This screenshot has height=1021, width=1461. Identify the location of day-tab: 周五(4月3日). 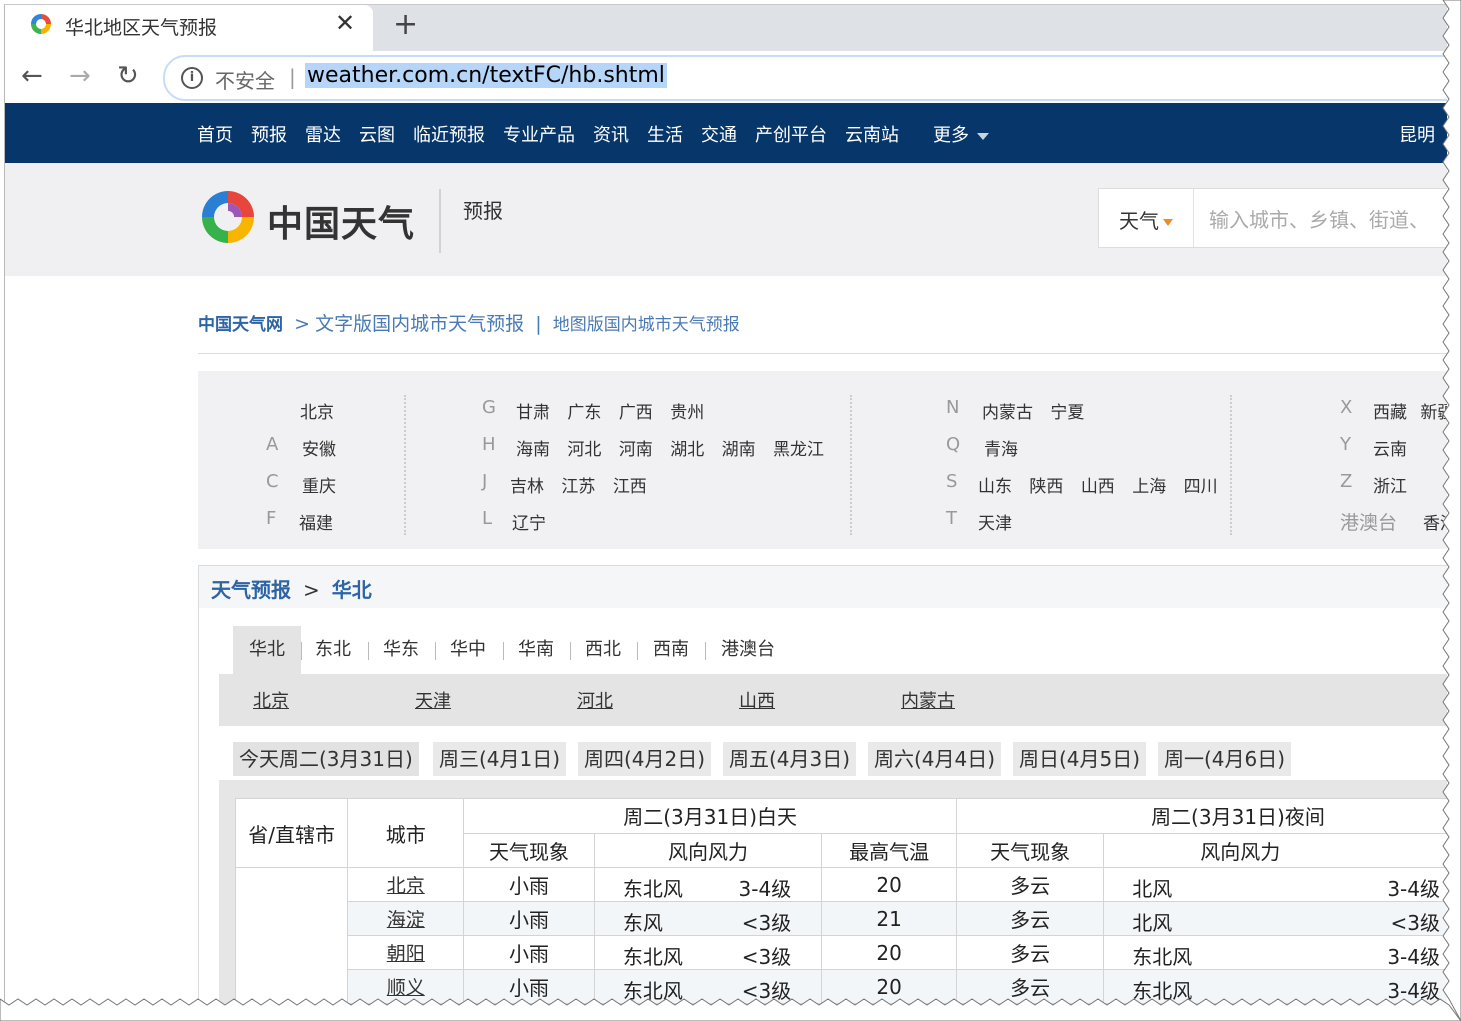
(790, 759).